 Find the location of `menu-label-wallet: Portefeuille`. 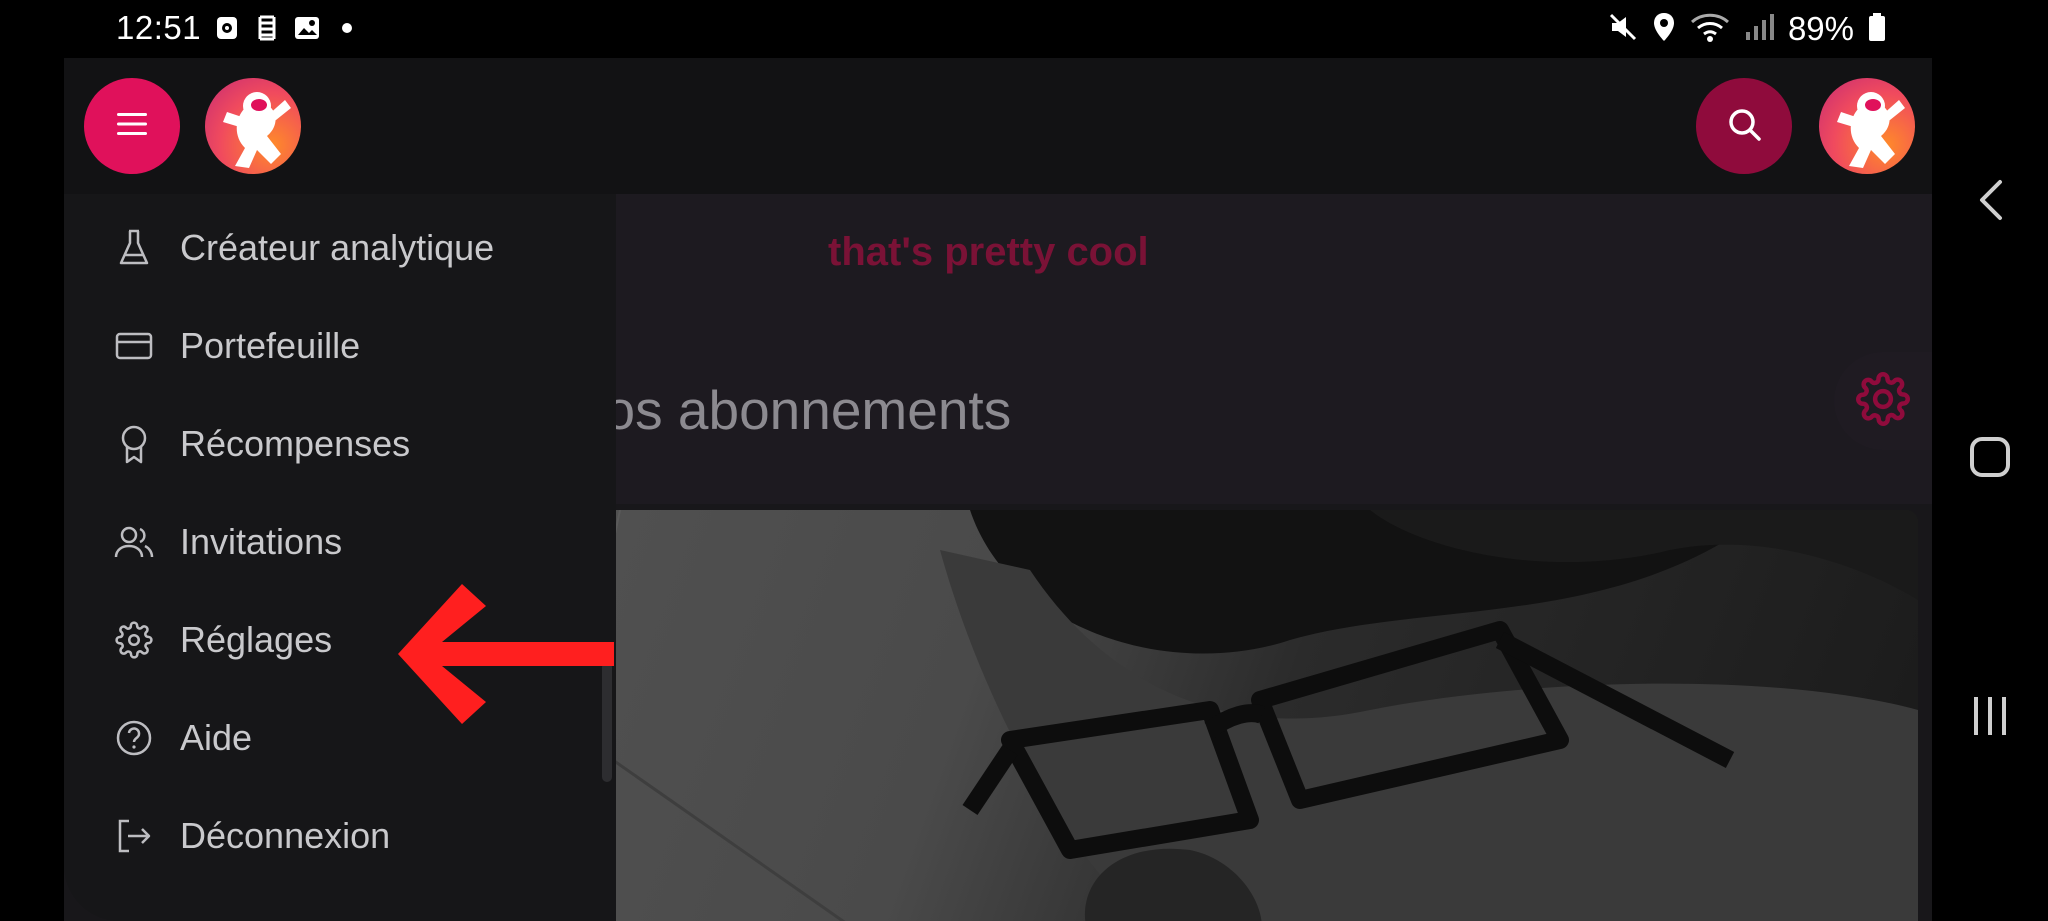

menu-label-wallet: Portefeuille is located at coordinates (270, 345).